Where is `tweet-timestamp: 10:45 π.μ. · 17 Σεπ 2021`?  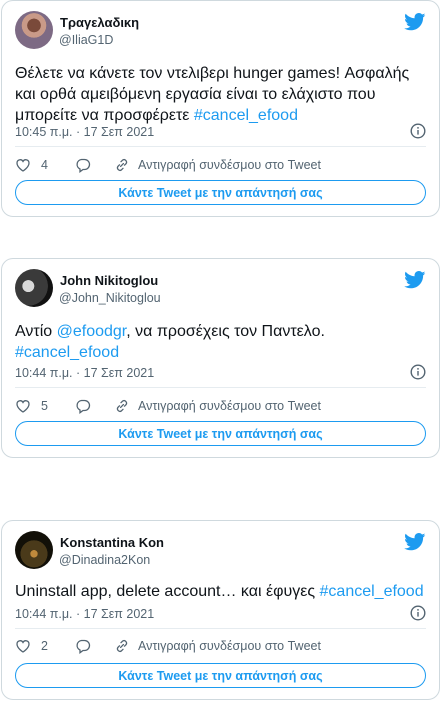 tweet-timestamp: 10:45 π.μ. · 17 Σεπ 2021 is located at coordinates (84, 132).